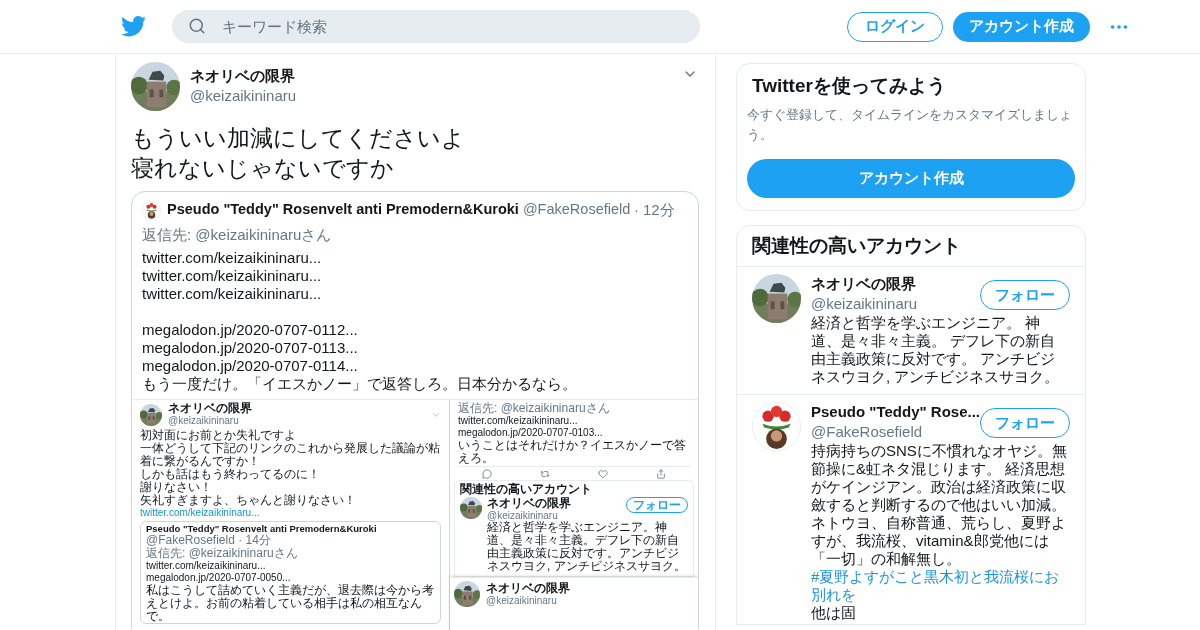 The image size is (1200, 630). I want to click on like-icon, so click(603, 473).